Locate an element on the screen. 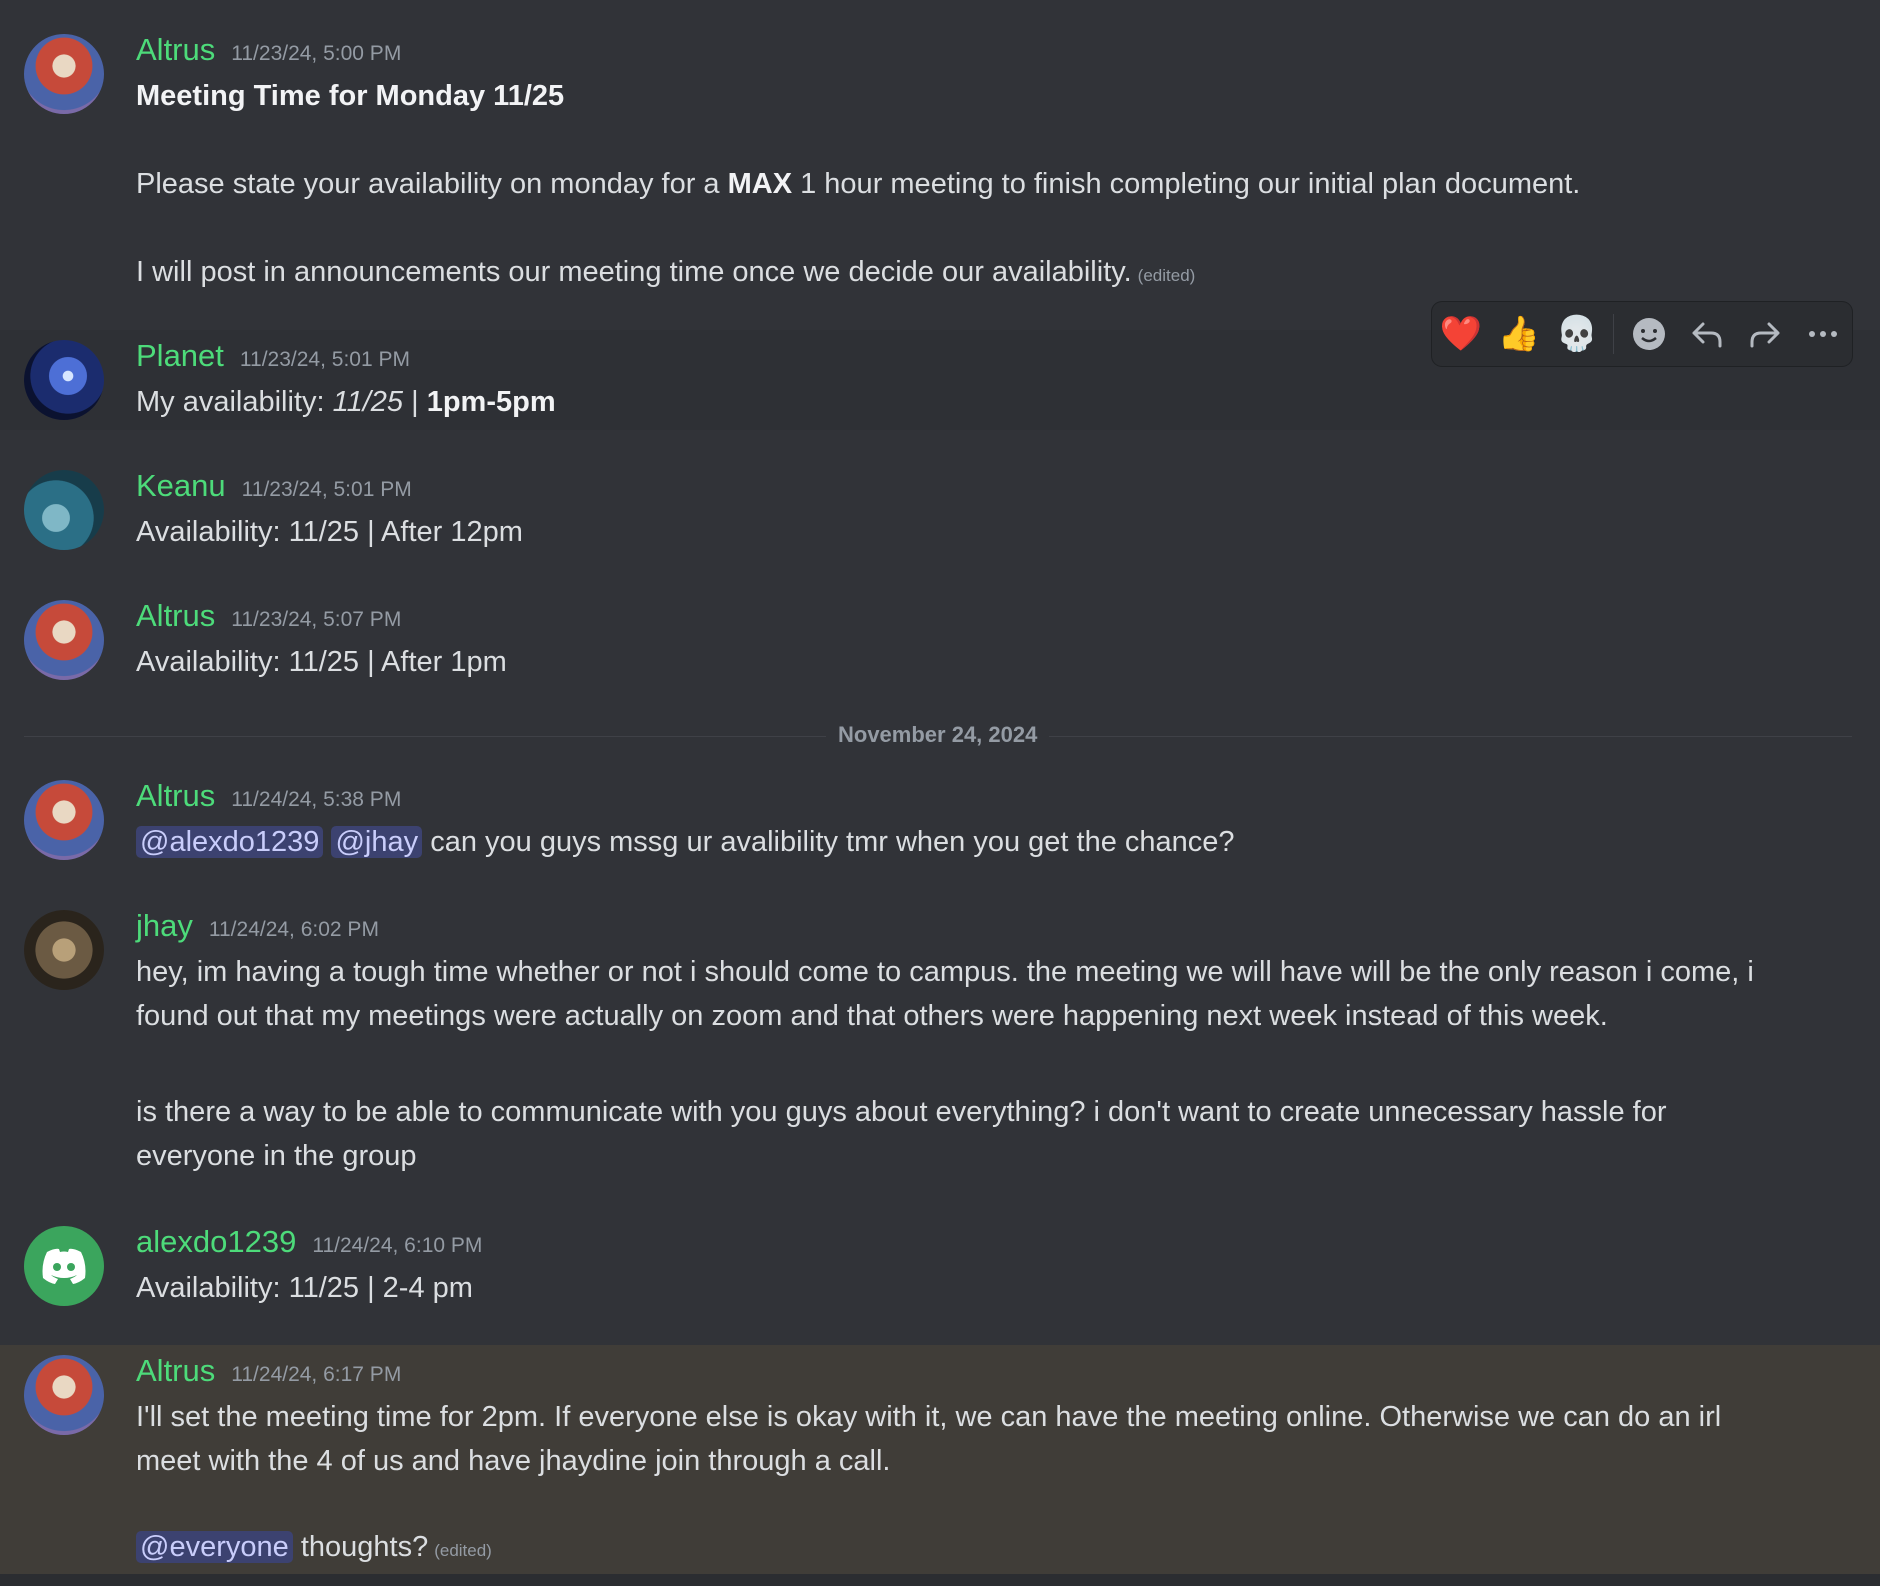 This screenshot has height=1586, width=1880. timestamp: 11/24/24, 6:02 PM is located at coordinates (293, 929).